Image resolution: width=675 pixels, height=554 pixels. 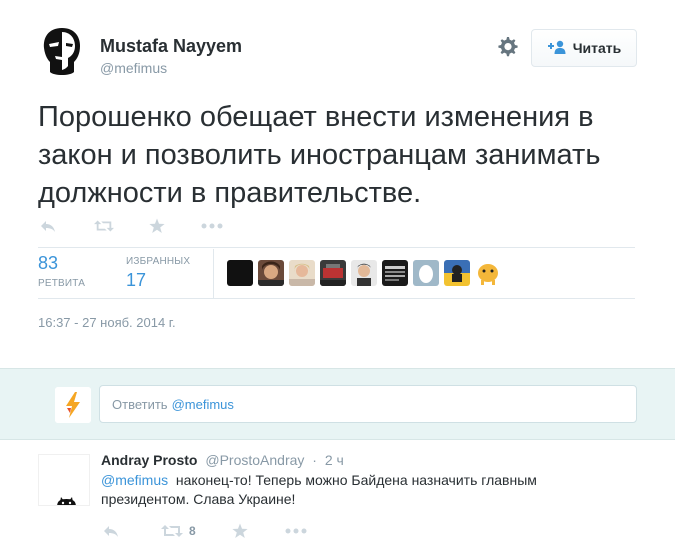 What do you see at coordinates (178, 531) in the screenshot?
I see `retweet-icon: 8` at bounding box center [178, 531].